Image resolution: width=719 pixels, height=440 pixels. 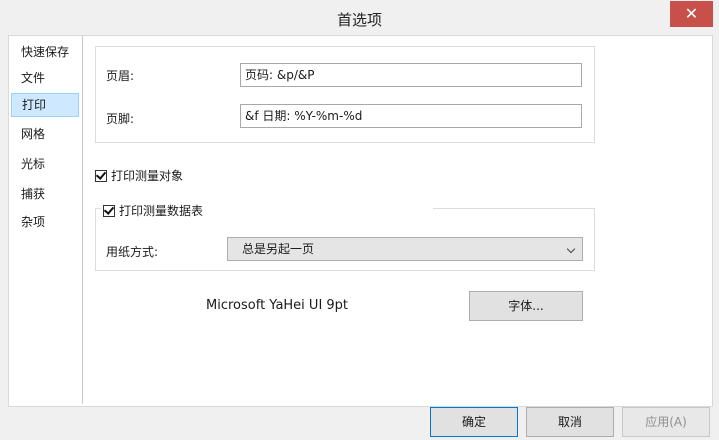 I want to click on close-icon: ✕, so click(x=691, y=13).